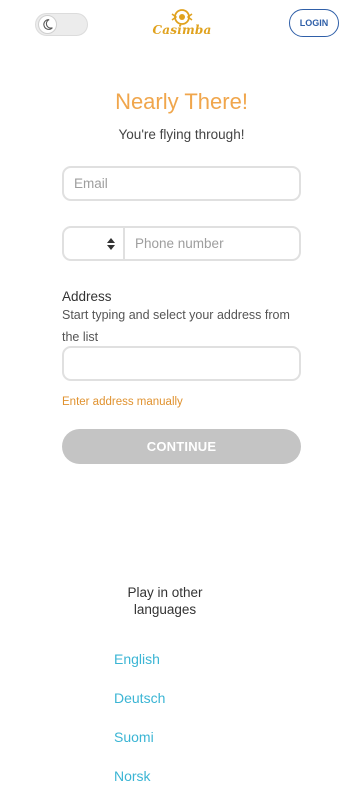 The width and height of the screenshot is (363, 785). I want to click on address-label: Address, so click(87, 296).